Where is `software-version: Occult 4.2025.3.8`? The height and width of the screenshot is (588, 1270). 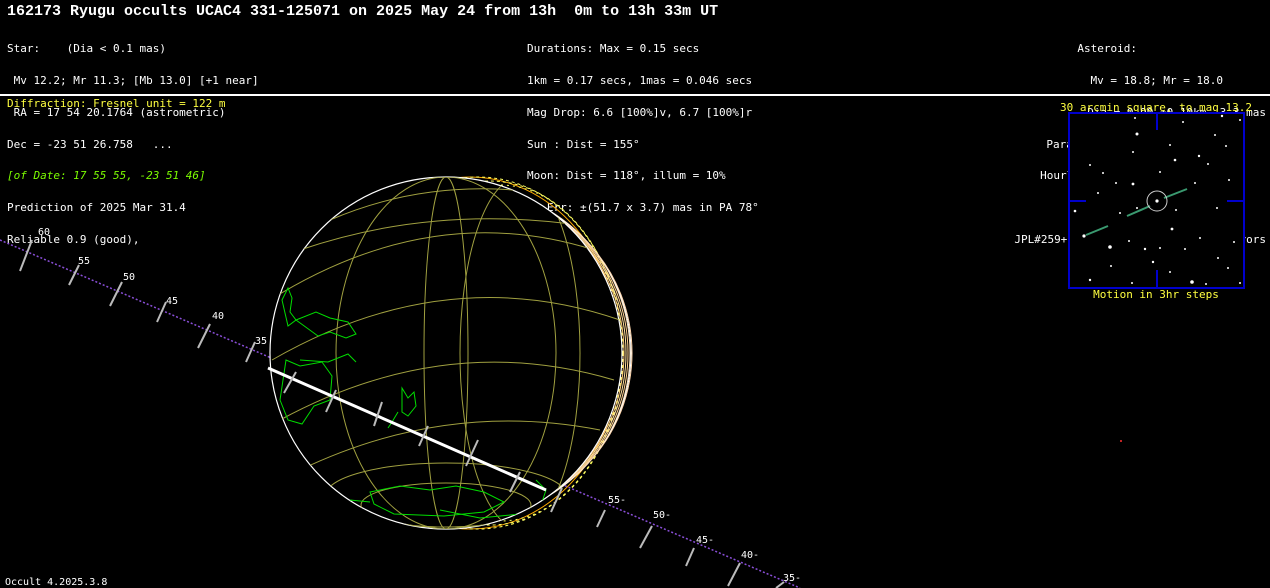
software-version: Occult 4.2025.3.8 is located at coordinates (56, 582).